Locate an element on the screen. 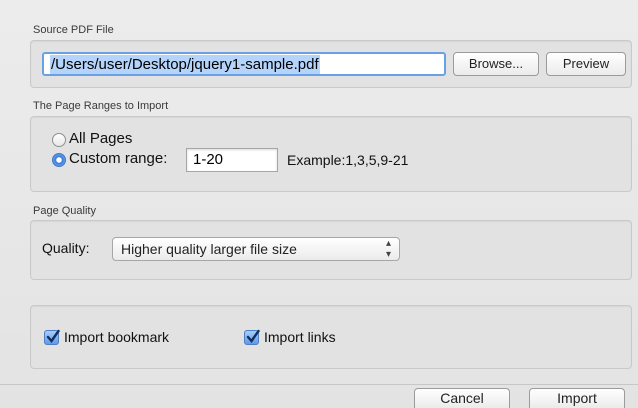 The image size is (638, 408). custom-range-input: 1-20 is located at coordinates (232, 160).